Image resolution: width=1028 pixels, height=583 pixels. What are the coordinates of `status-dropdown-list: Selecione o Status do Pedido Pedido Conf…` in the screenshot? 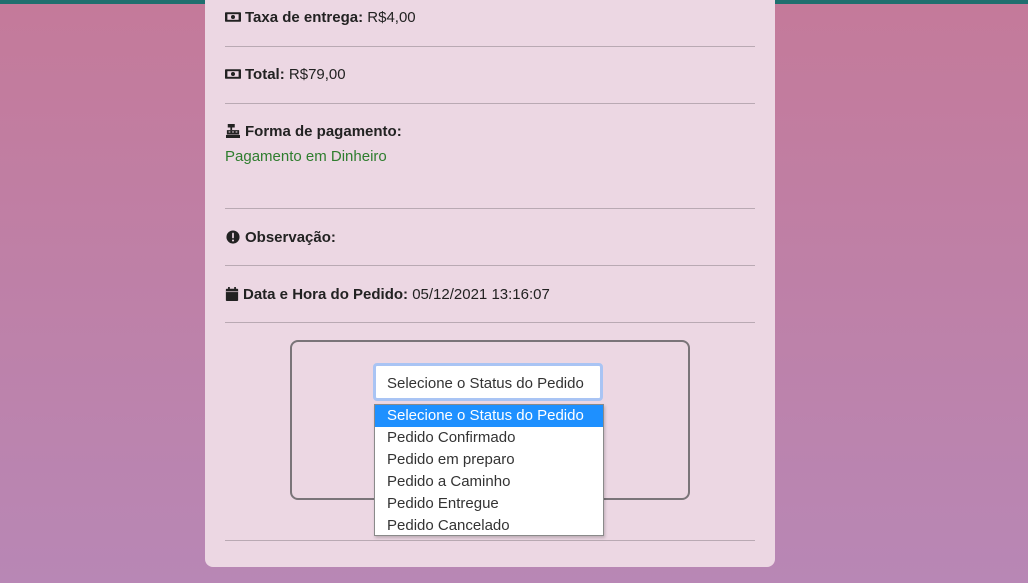 It's located at (489, 470).